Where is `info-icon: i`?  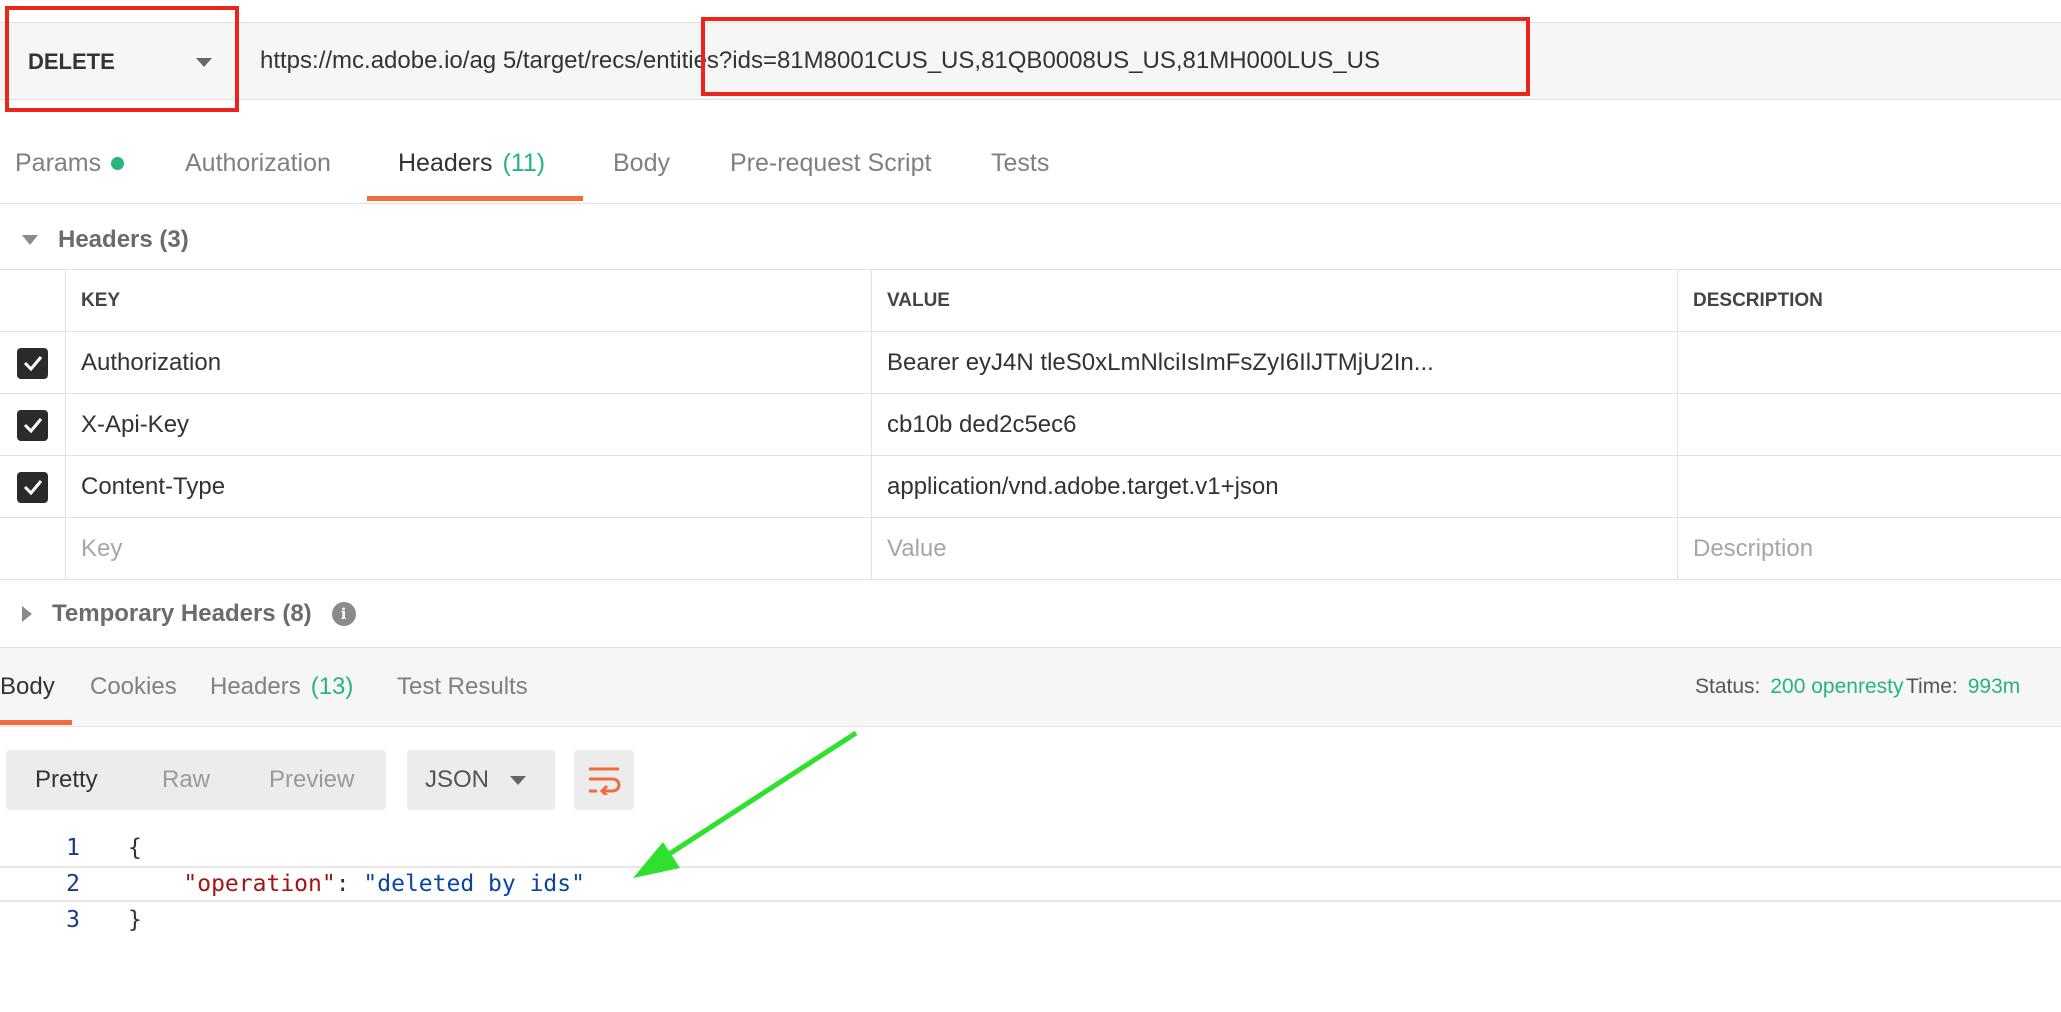
info-icon: i is located at coordinates (343, 614).